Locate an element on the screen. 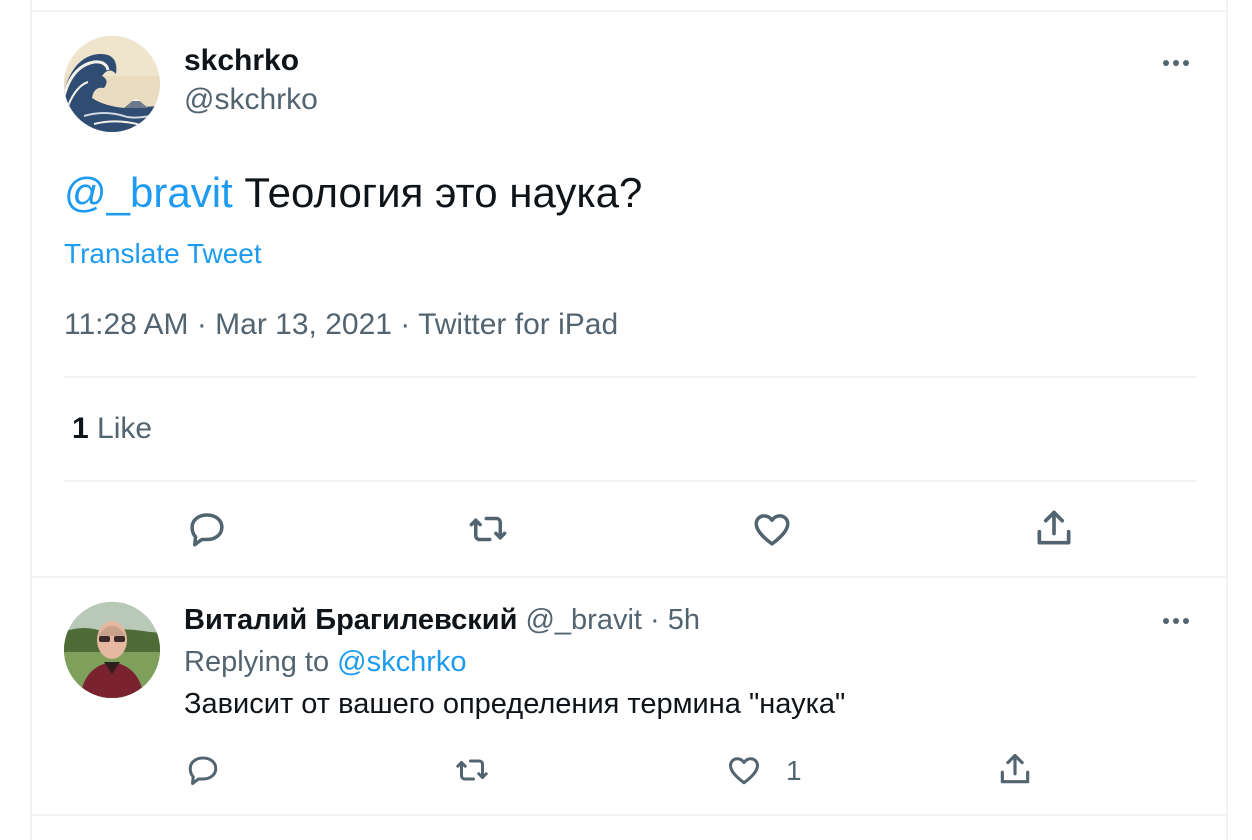 This screenshot has width=1252, height=840. tweet-body-text: Теология это наука? is located at coordinates (437, 192).